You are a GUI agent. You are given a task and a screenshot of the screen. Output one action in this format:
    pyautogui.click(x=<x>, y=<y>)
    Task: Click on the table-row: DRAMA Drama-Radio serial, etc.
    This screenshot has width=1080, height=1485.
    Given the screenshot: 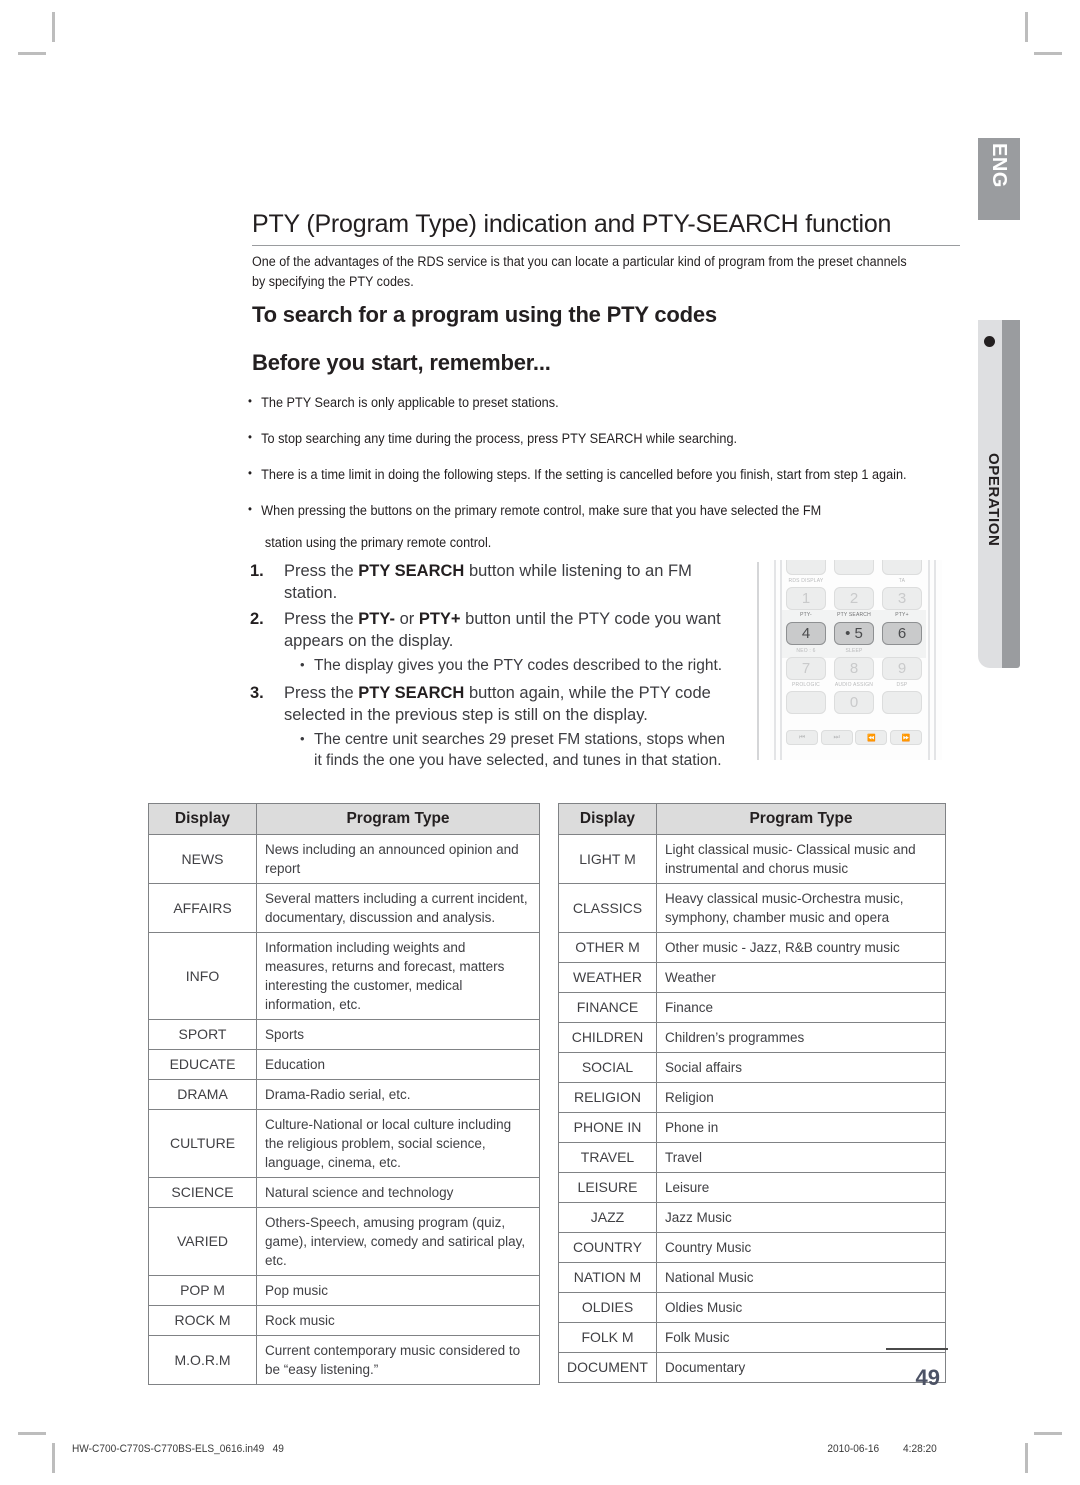 What is the action you would take?
    pyautogui.click(x=344, y=1094)
    